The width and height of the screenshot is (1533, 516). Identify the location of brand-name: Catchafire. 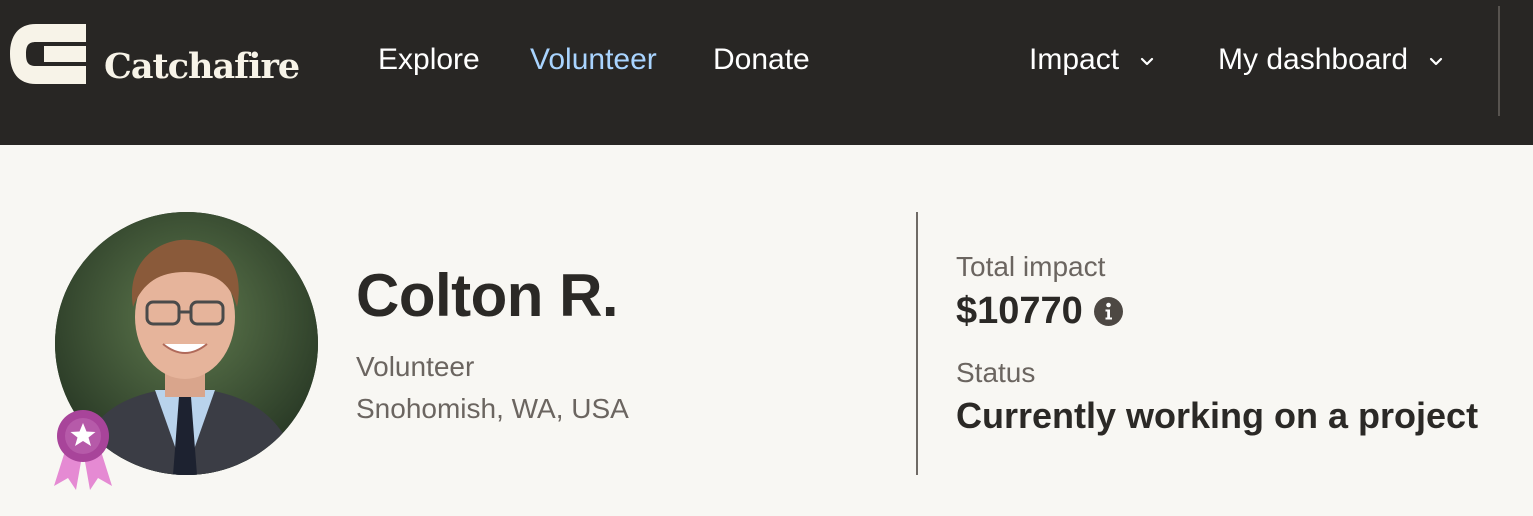
(202, 66).